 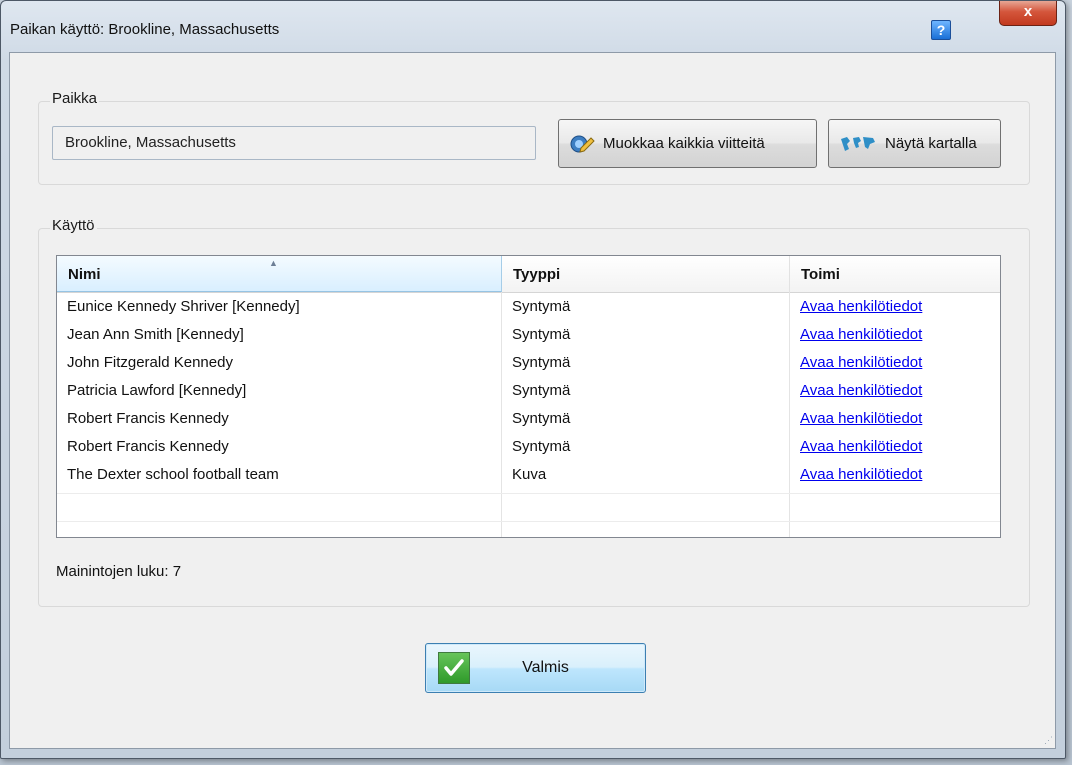 I want to click on column-header-type-label: Tyyppi, so click(x=537, y=274).